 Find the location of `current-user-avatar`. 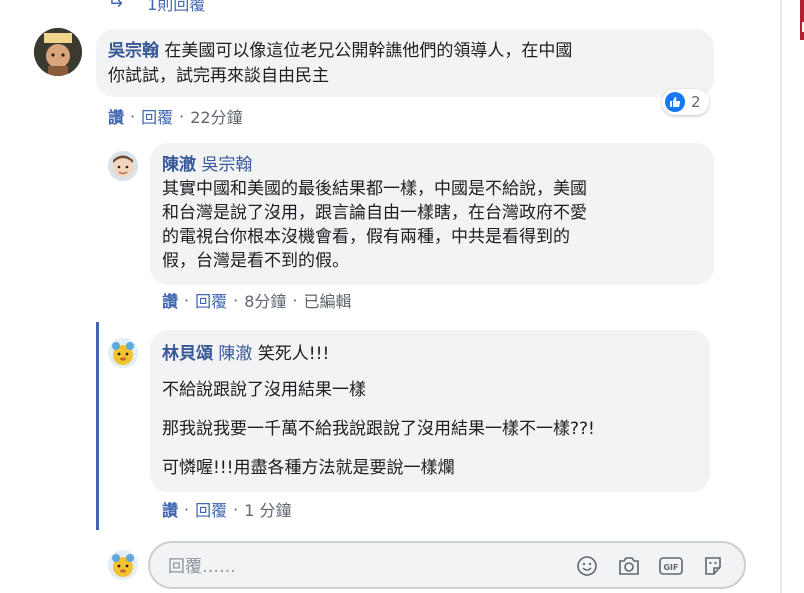

current-user-avatar is located at coordinates (123, 565).